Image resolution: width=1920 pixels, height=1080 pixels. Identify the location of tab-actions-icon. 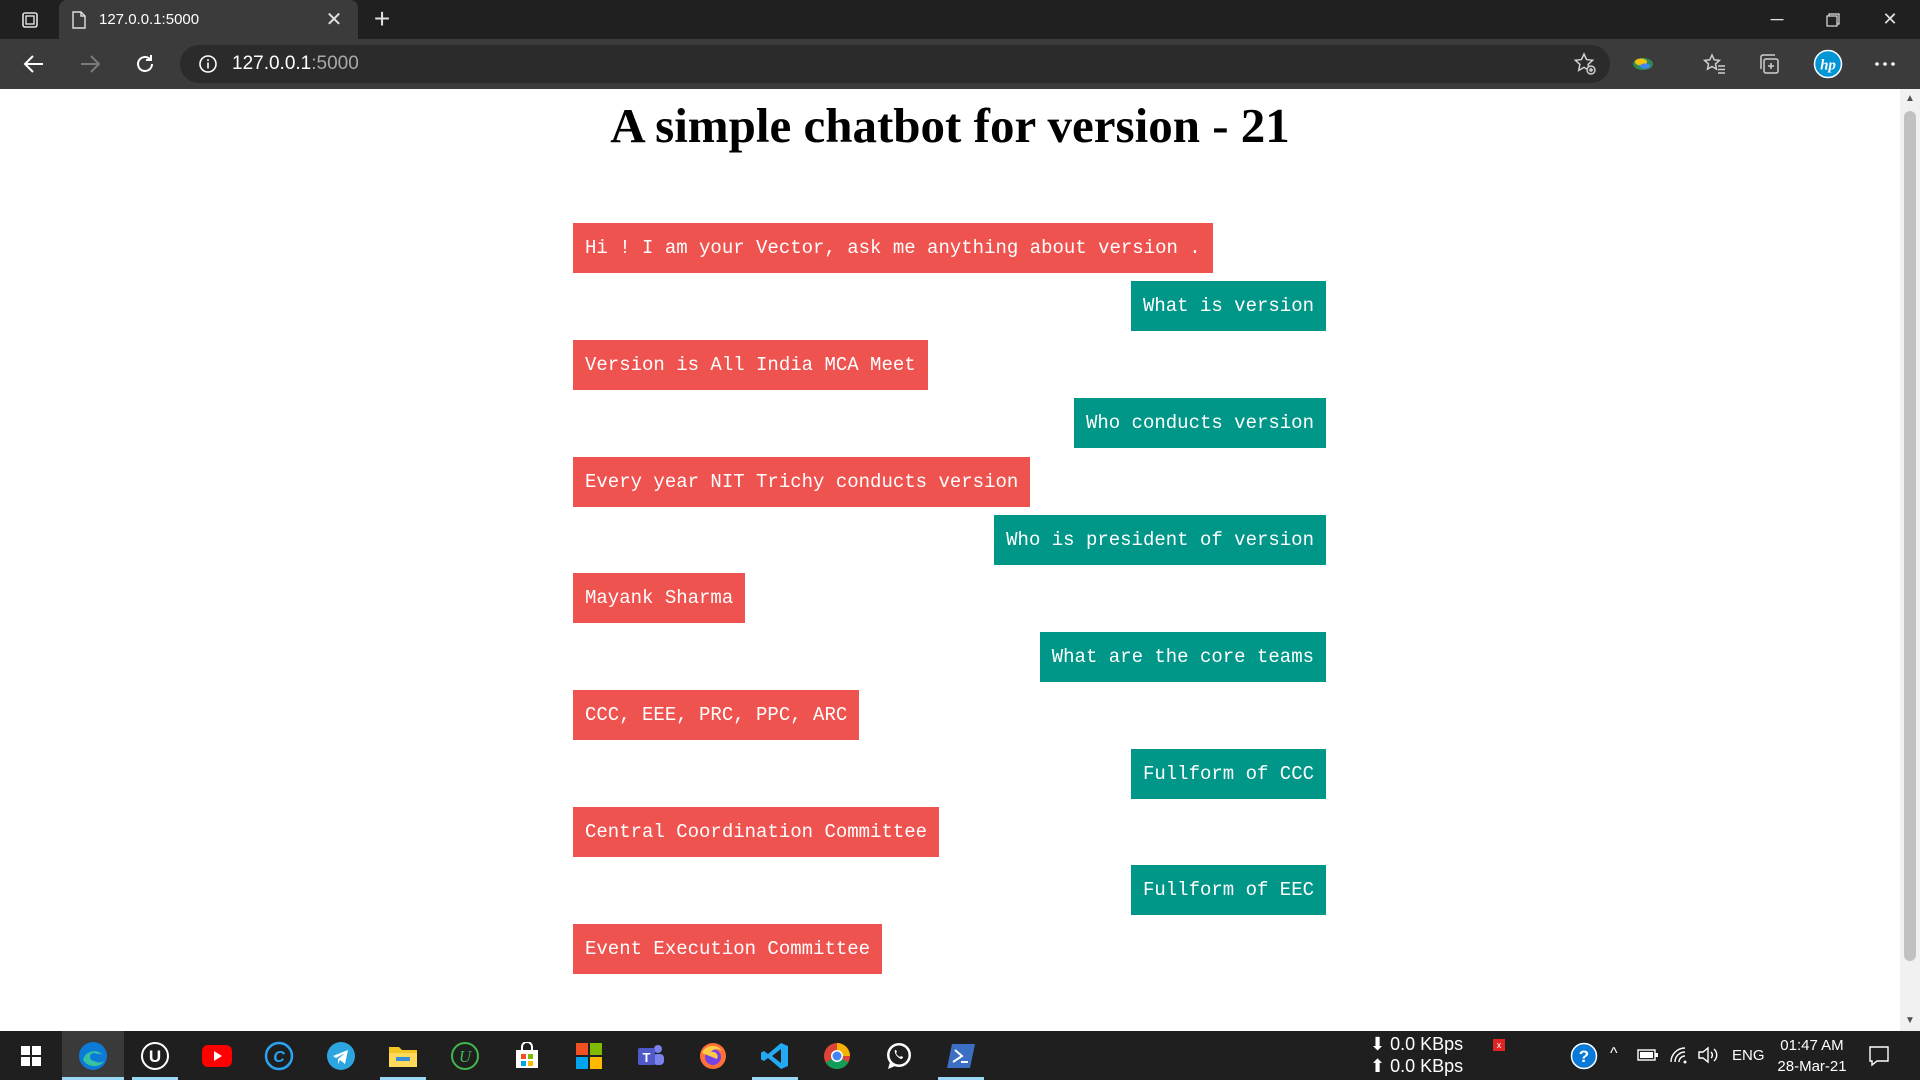
(30, 20).